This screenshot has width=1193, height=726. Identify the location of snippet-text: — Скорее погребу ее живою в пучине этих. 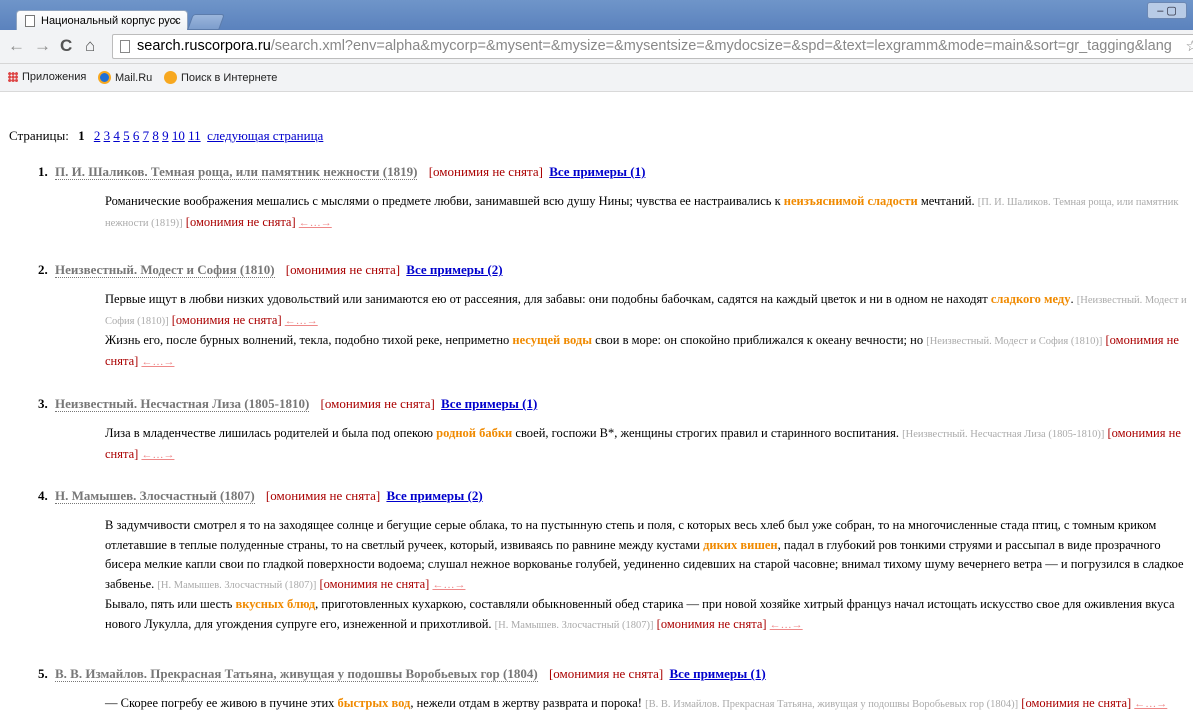
(221, 703).